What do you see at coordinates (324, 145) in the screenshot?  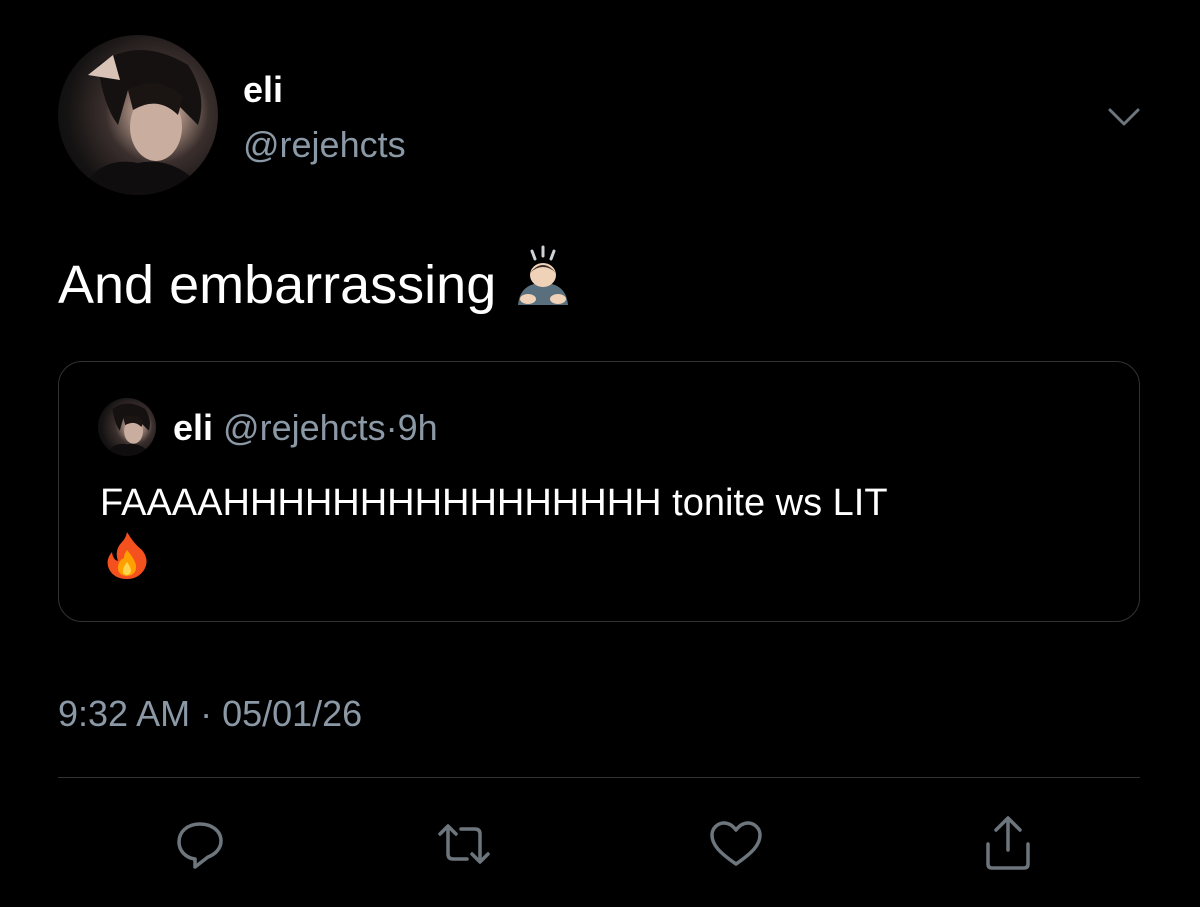 I see `author-handle: @rejehcts` at bounding box center [324, 145].